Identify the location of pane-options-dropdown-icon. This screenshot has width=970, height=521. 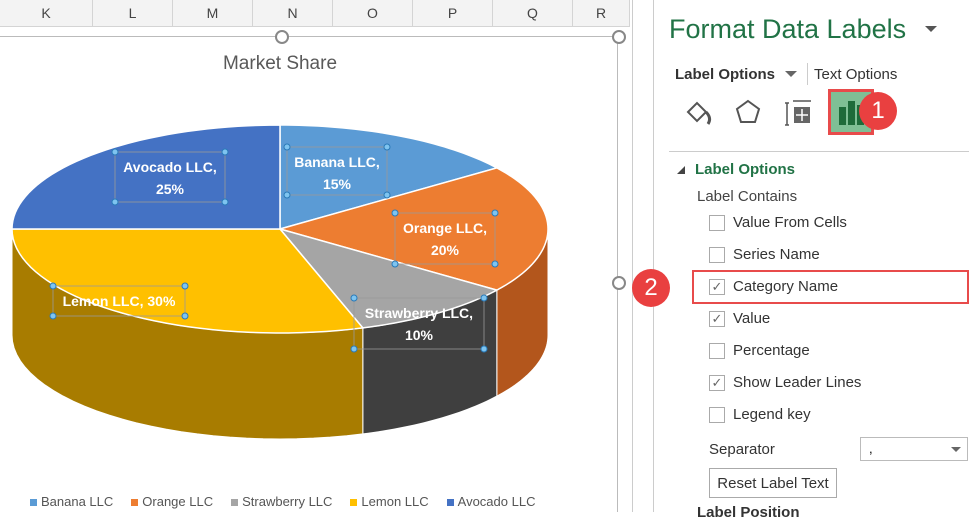
(931, 29).